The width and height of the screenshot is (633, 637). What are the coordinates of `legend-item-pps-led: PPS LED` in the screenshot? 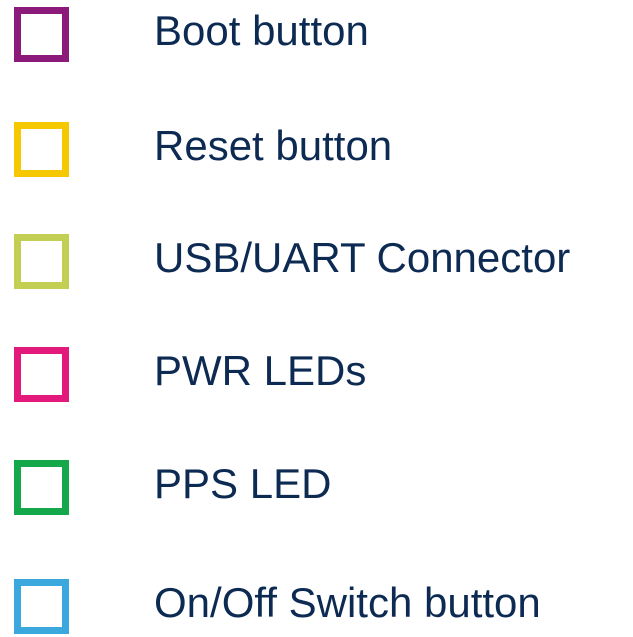 It's located at (316, 486).